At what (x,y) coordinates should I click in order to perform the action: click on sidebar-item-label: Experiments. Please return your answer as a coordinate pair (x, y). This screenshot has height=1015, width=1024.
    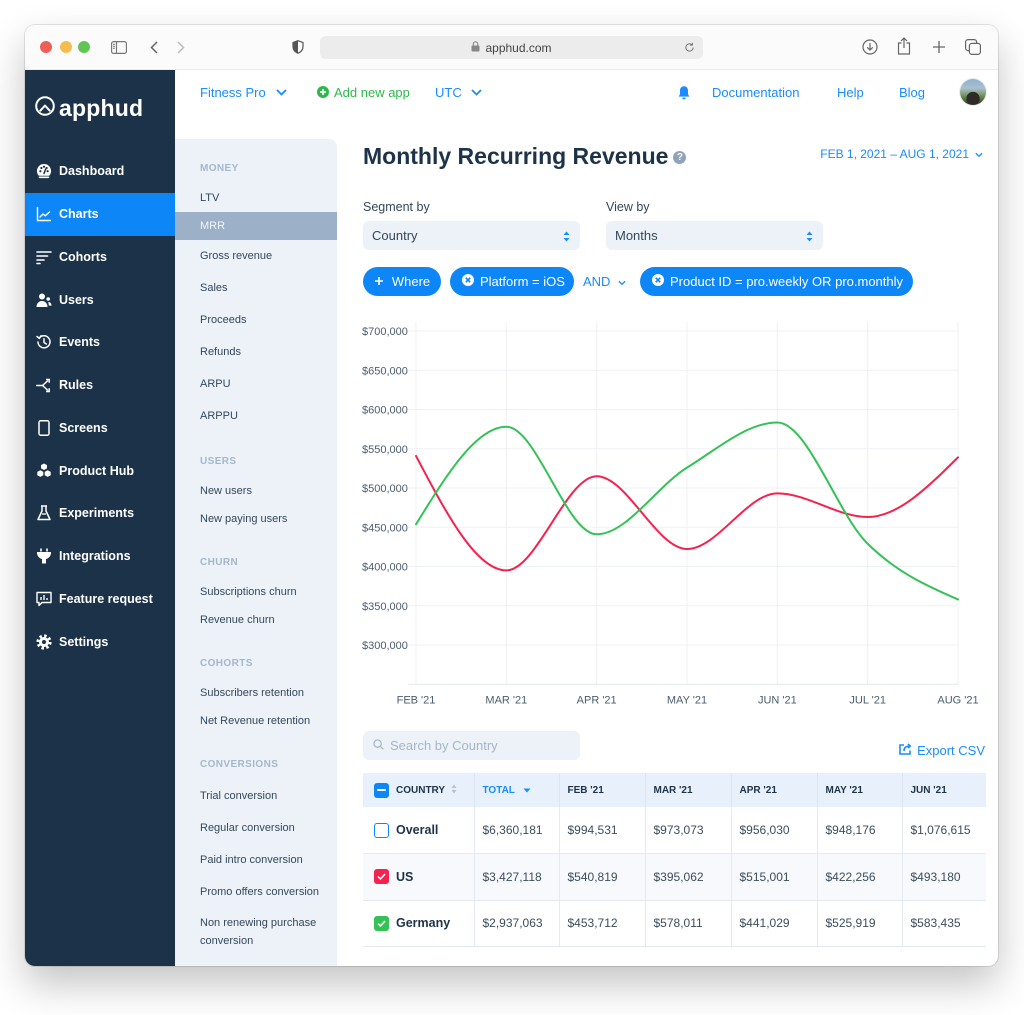
    Looking at the image, I should click on (97, 513).